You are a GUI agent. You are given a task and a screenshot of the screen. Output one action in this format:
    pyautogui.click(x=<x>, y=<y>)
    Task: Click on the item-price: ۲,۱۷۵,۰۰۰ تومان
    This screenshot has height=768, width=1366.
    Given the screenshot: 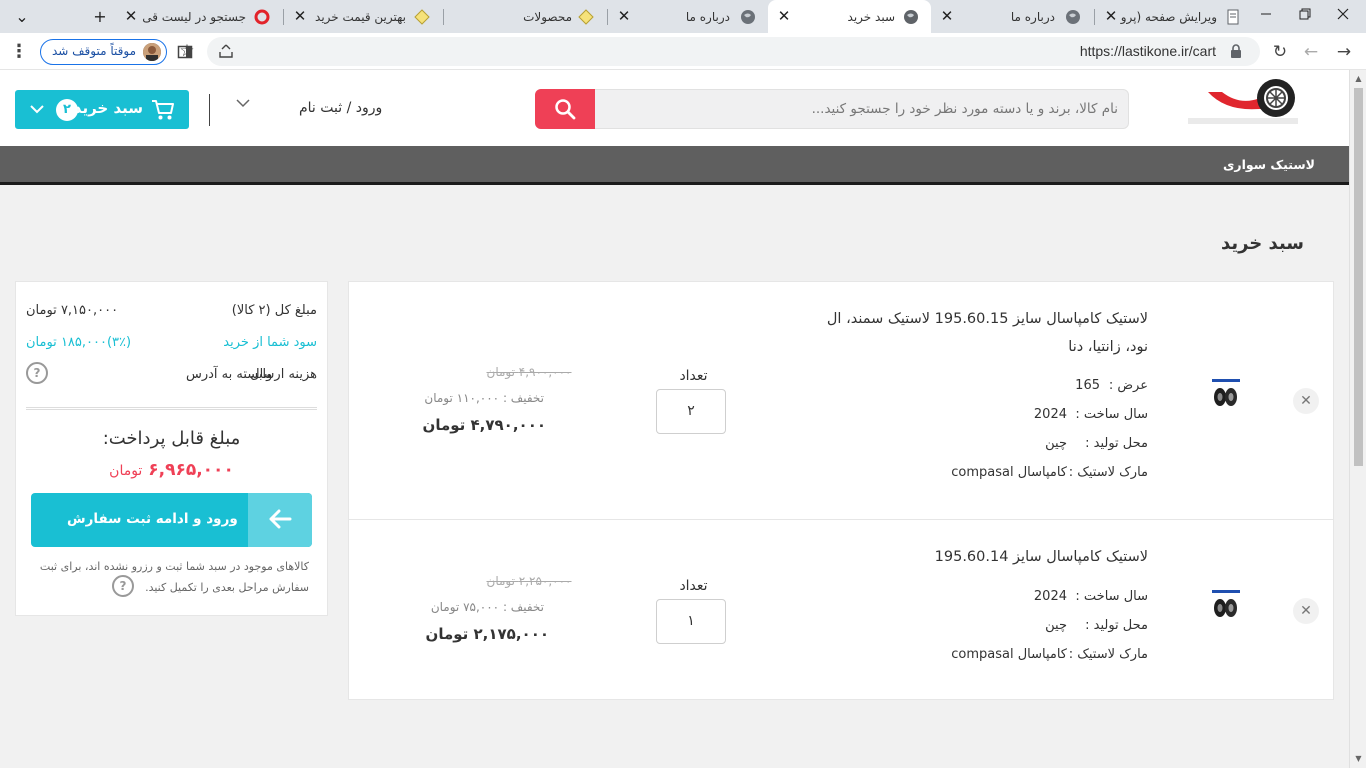 What is the action you would take?
    pyautogui.click(x=487, y=634)
    